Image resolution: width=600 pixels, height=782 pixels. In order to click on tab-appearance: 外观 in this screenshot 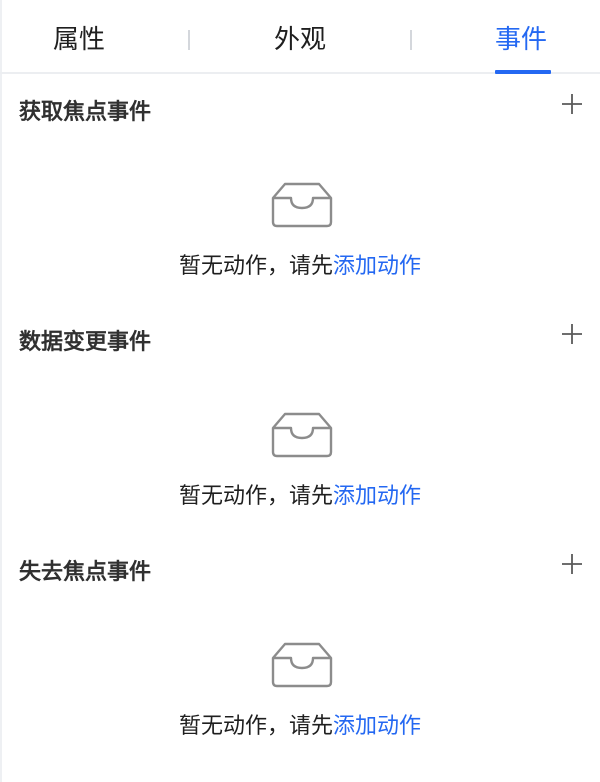, I will do `click(300, 37)`.